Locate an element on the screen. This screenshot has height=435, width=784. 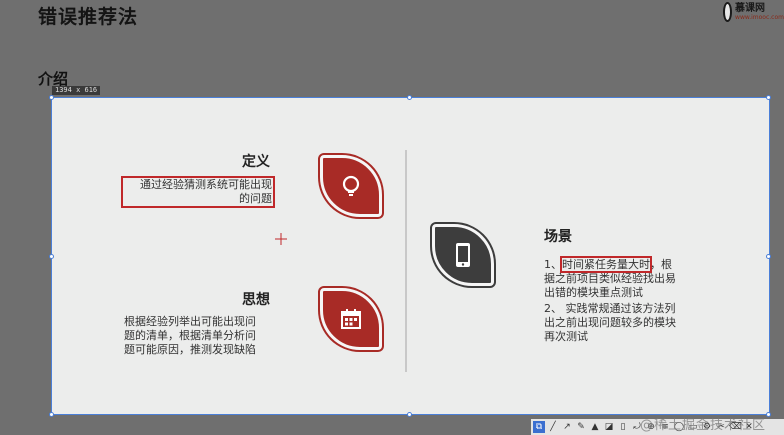
selection-size-label: 1394 x 616 is located at coordinates (76, 90).